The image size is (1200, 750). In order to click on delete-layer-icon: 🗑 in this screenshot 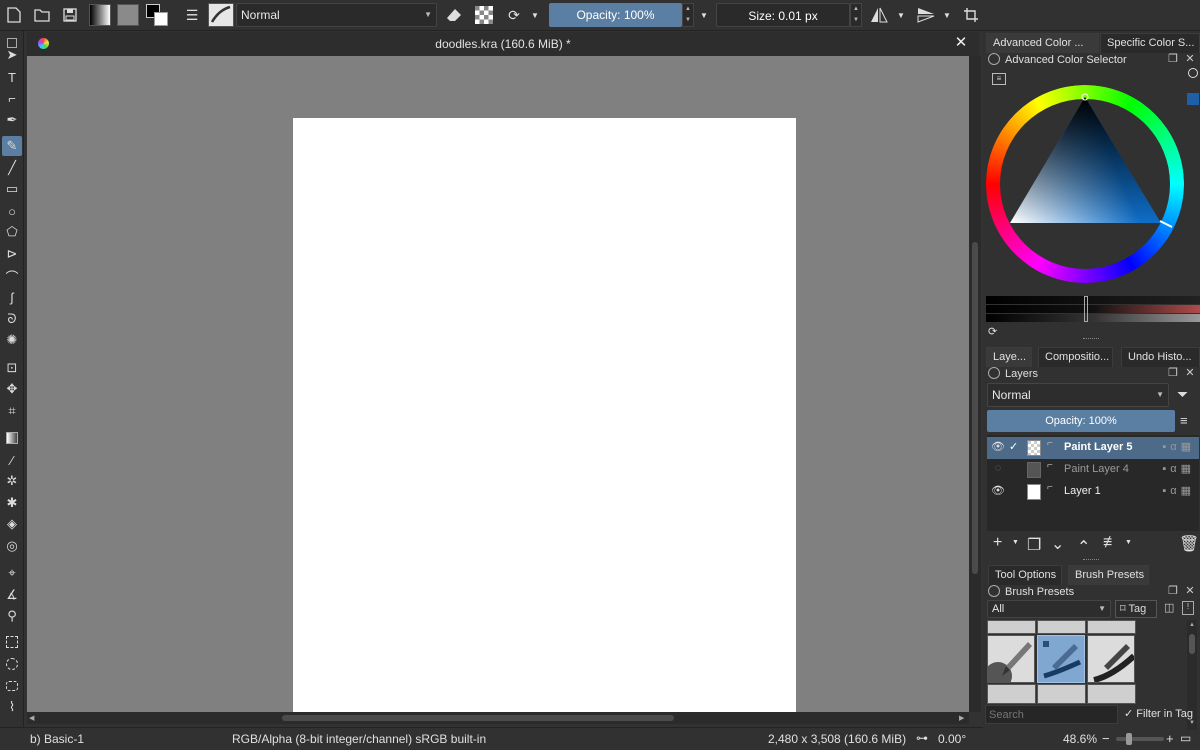, I will do `click(1189, 544)`.